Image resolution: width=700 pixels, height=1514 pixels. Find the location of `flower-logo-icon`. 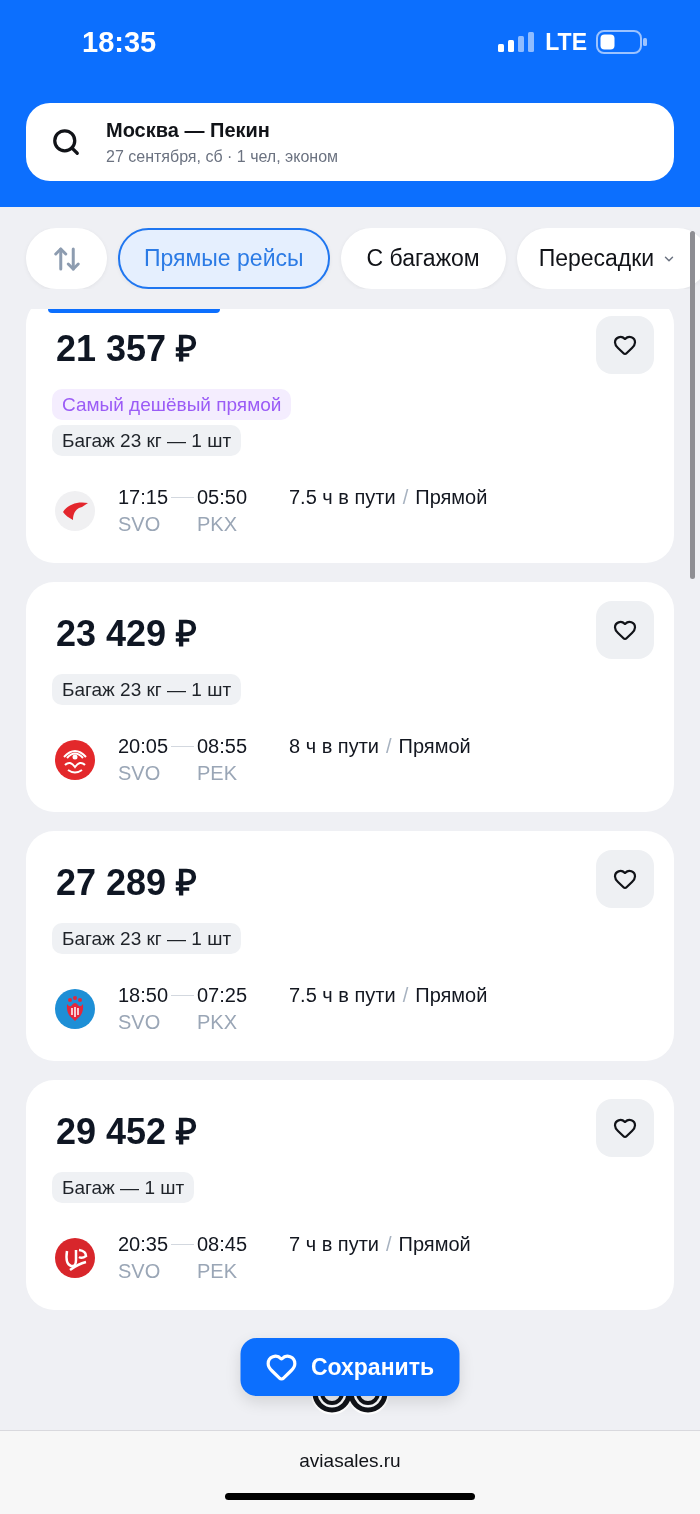

flower-logo-icon is located at coordinates (75, 1009).